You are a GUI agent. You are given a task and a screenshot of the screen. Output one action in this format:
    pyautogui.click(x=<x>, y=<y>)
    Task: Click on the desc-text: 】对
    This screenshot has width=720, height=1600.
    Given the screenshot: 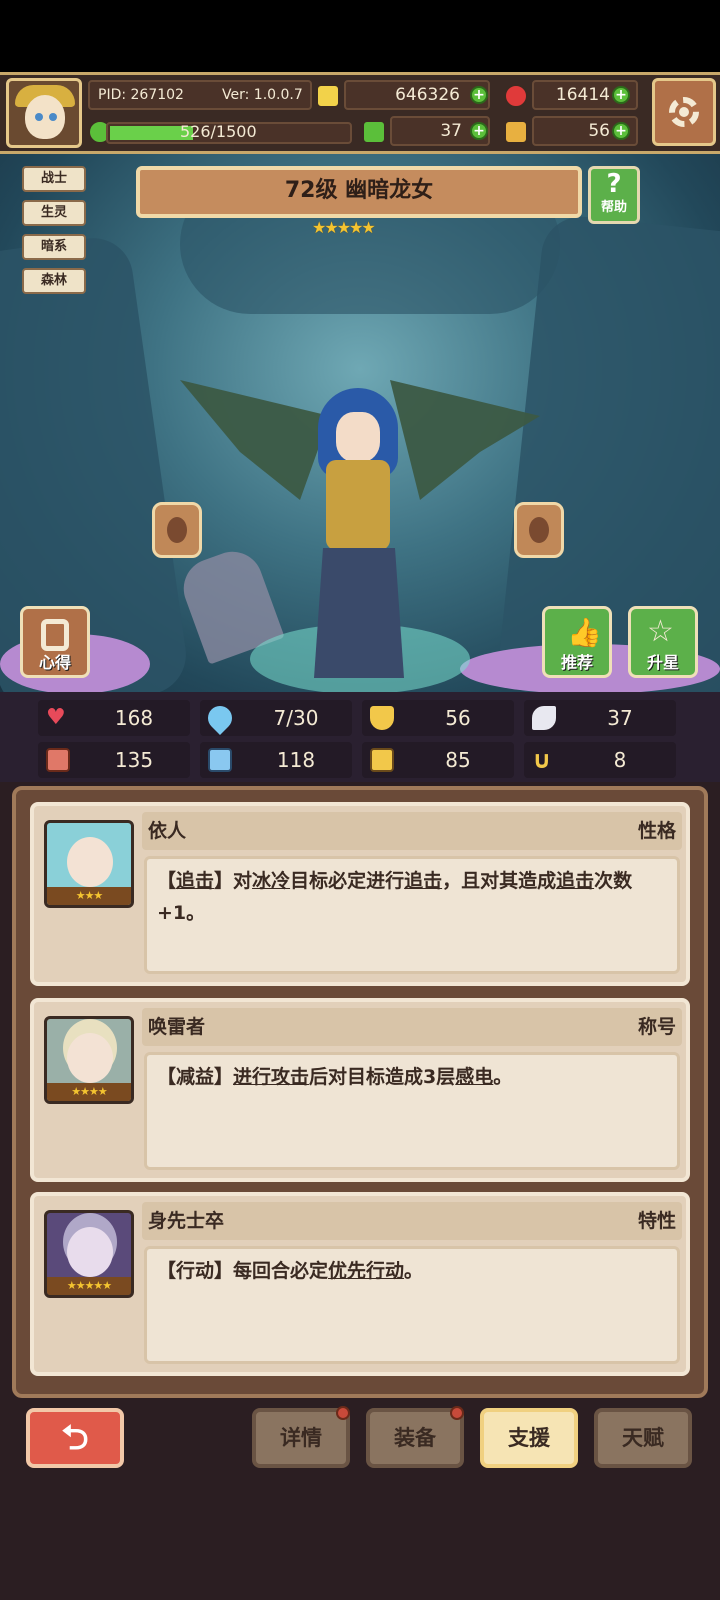 What is the action you would take?
    pyautogui.click(x=233, y=881)
    